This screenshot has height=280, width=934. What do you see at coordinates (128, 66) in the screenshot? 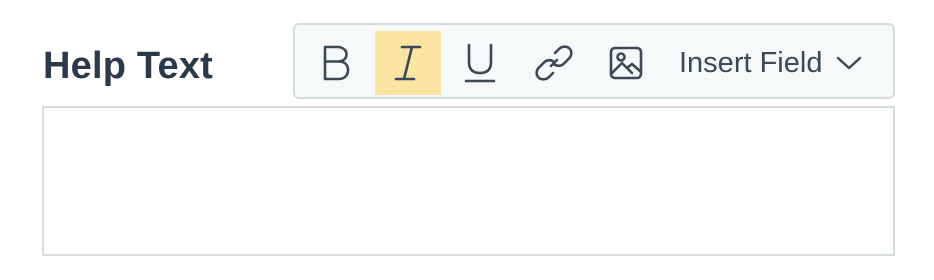
I see `field-label: Help Text` at bounding box center [128, 66].